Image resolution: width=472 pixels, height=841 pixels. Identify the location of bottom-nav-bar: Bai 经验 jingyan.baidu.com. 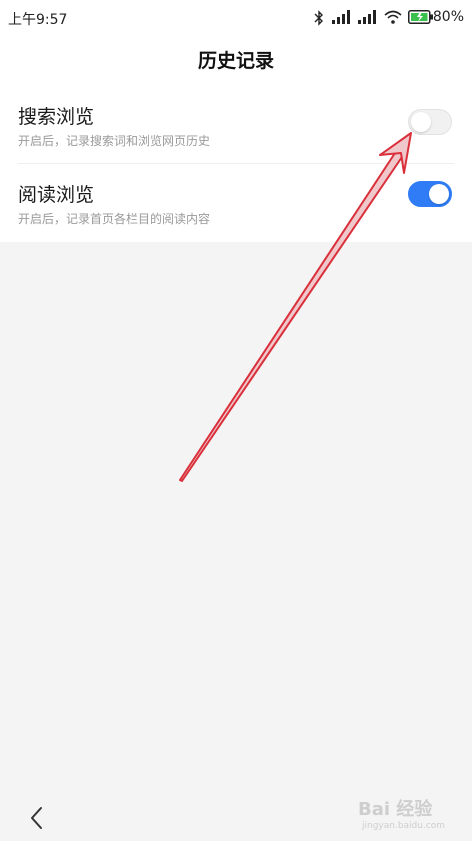
(236, 816).